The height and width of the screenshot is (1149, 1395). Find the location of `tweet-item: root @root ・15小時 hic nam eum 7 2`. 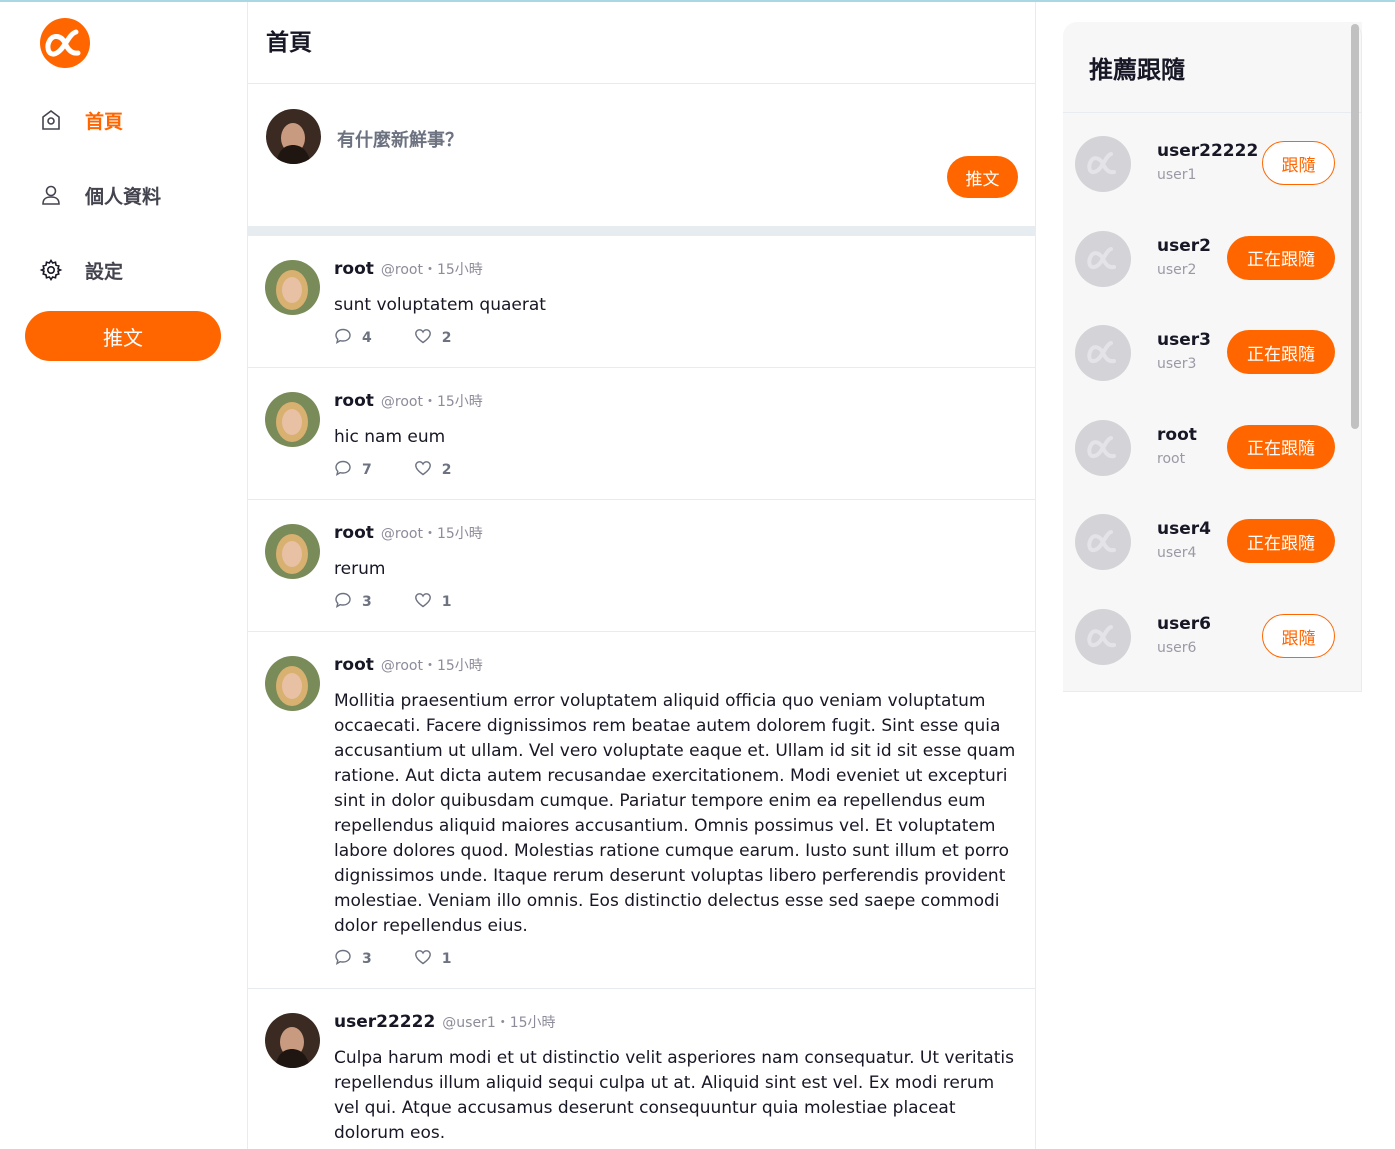

tweet-item: root @root ・15小時 hic nam eum 7 2 is located at coordinates (641, 434).